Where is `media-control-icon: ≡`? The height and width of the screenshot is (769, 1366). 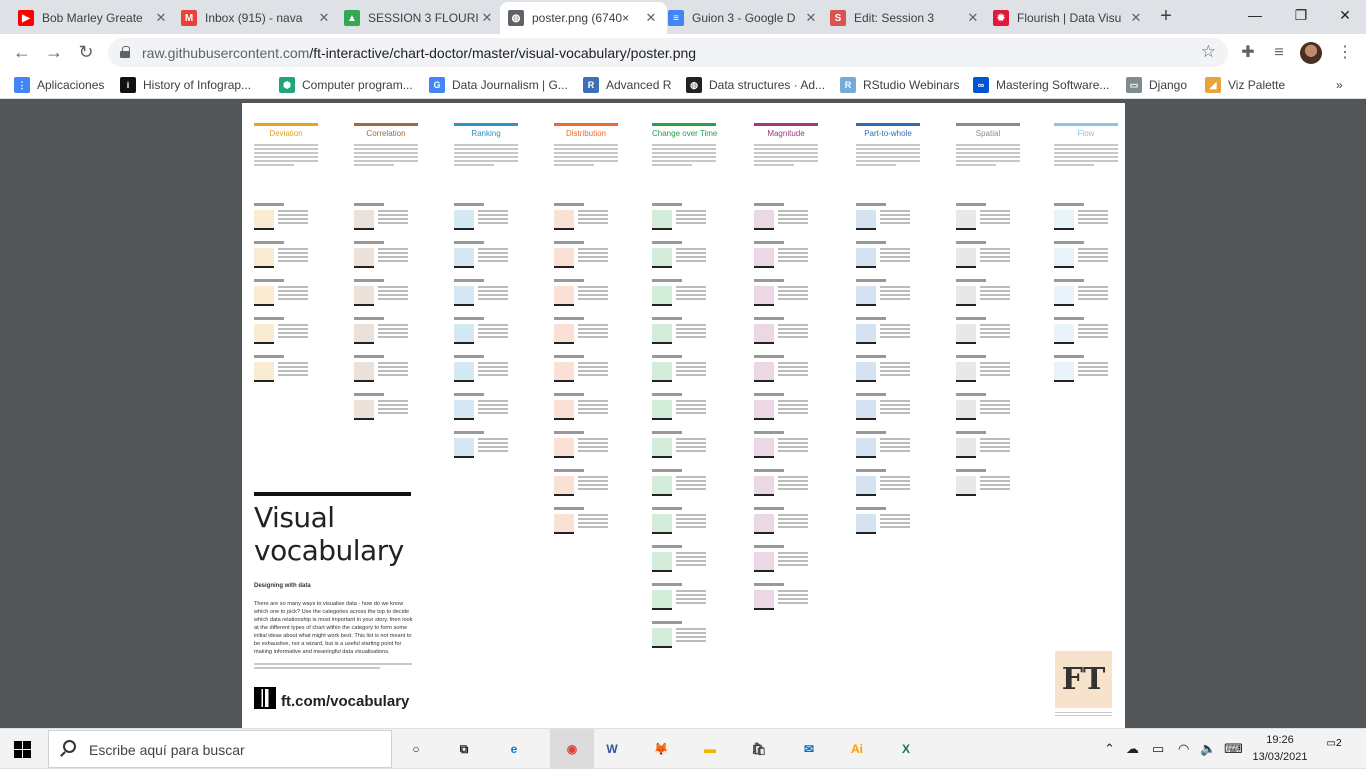 media-control-icon: ≡ is located at coordinates (1279, 53).